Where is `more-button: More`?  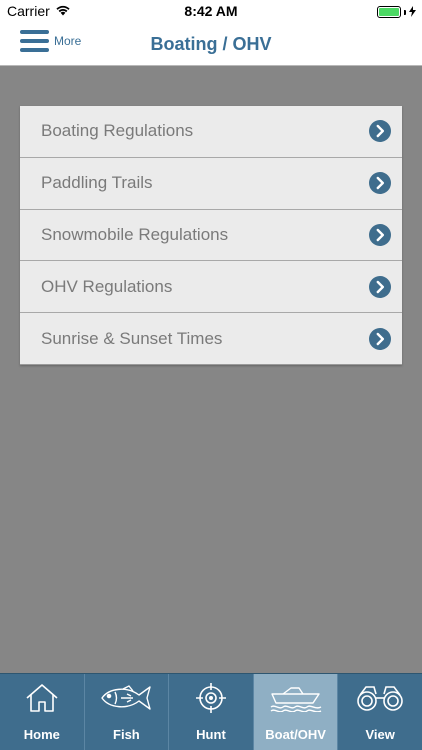
more-button: More is located at coordinates (50, 41).